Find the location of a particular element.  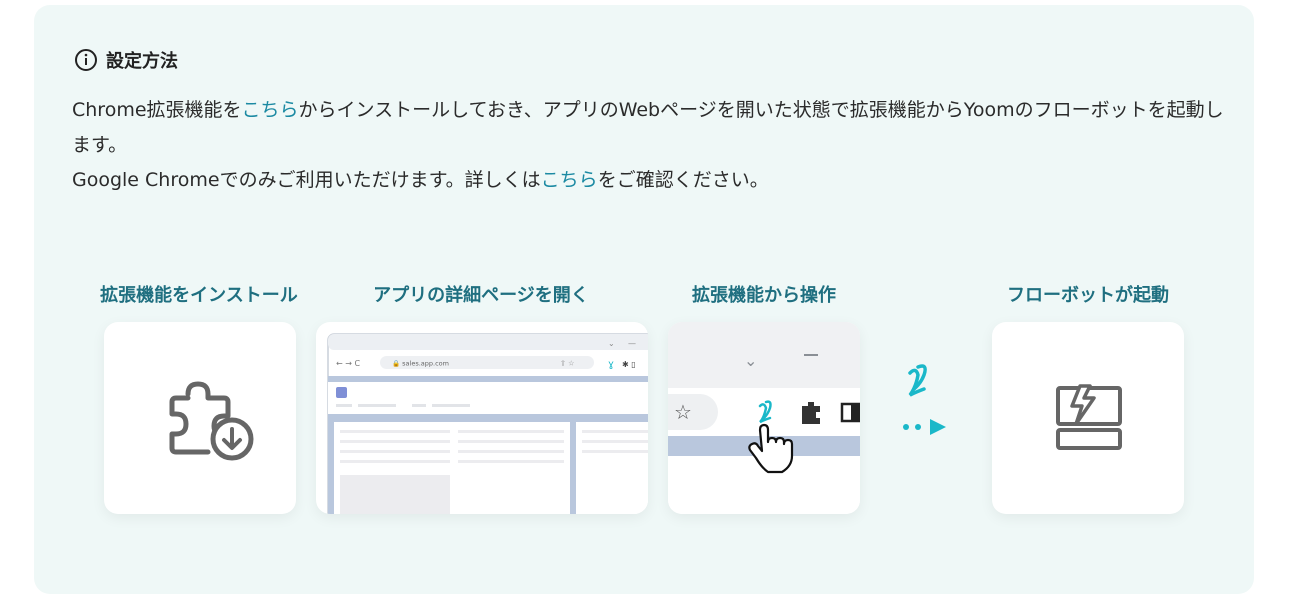

step-title-open-page: アプリの詳細ページを開く is located at coordinates (481, 295).